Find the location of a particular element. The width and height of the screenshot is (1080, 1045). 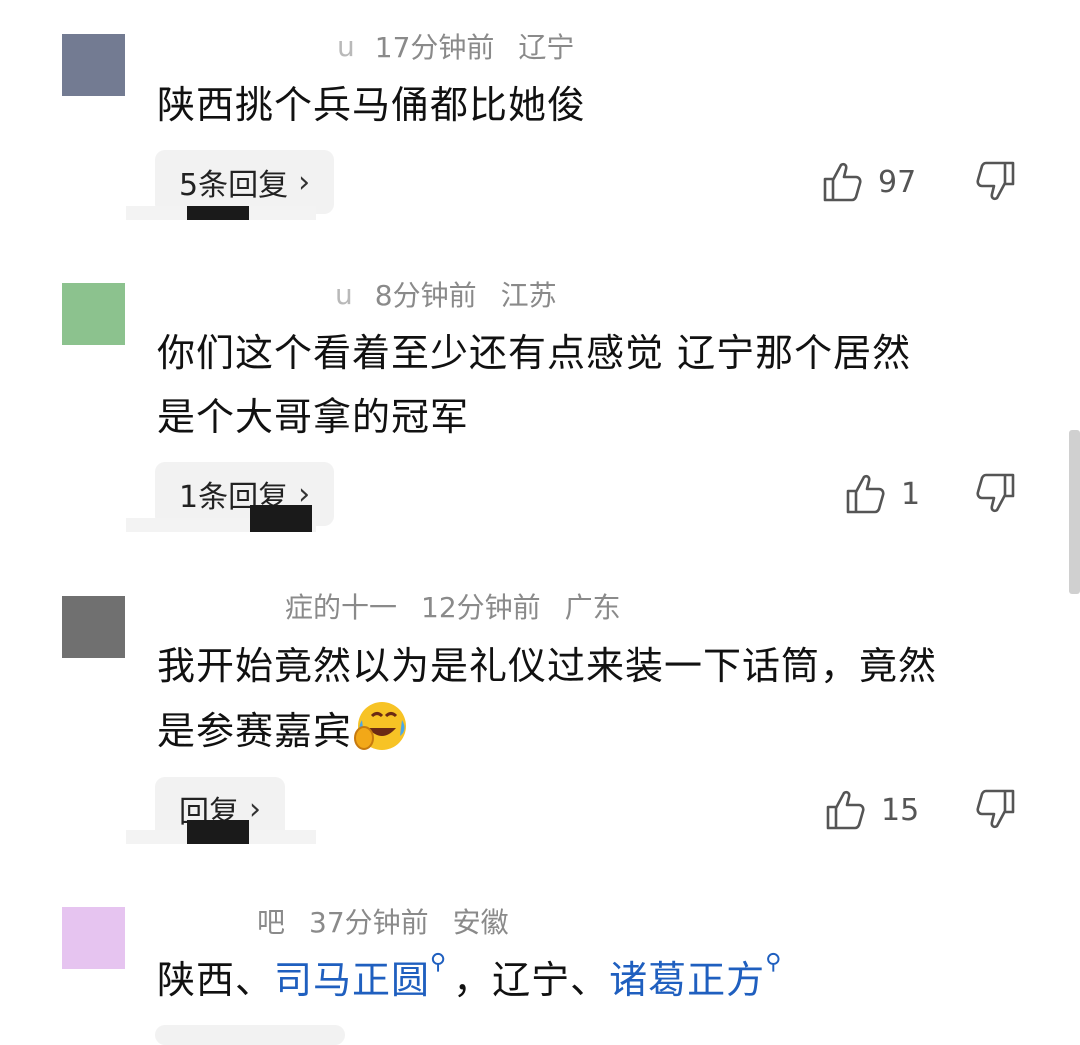

comment-text-line: 是个大哥拿的冠军 is located at coordinates (313, 417).